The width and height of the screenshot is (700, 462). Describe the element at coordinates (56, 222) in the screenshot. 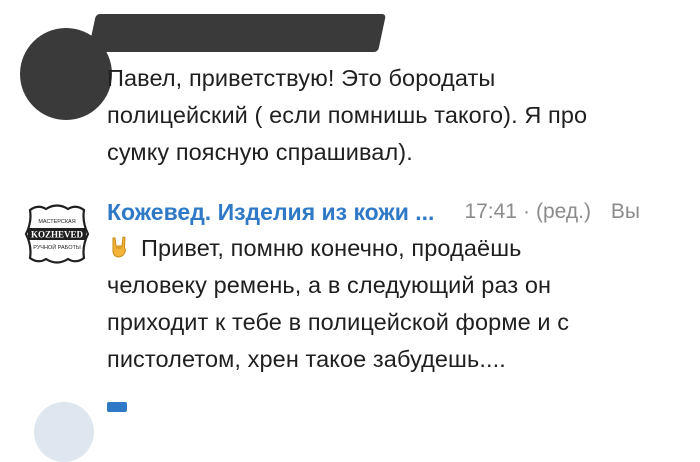

I see `logo-top-text: МАСТЕРСКАЯ` at that location.